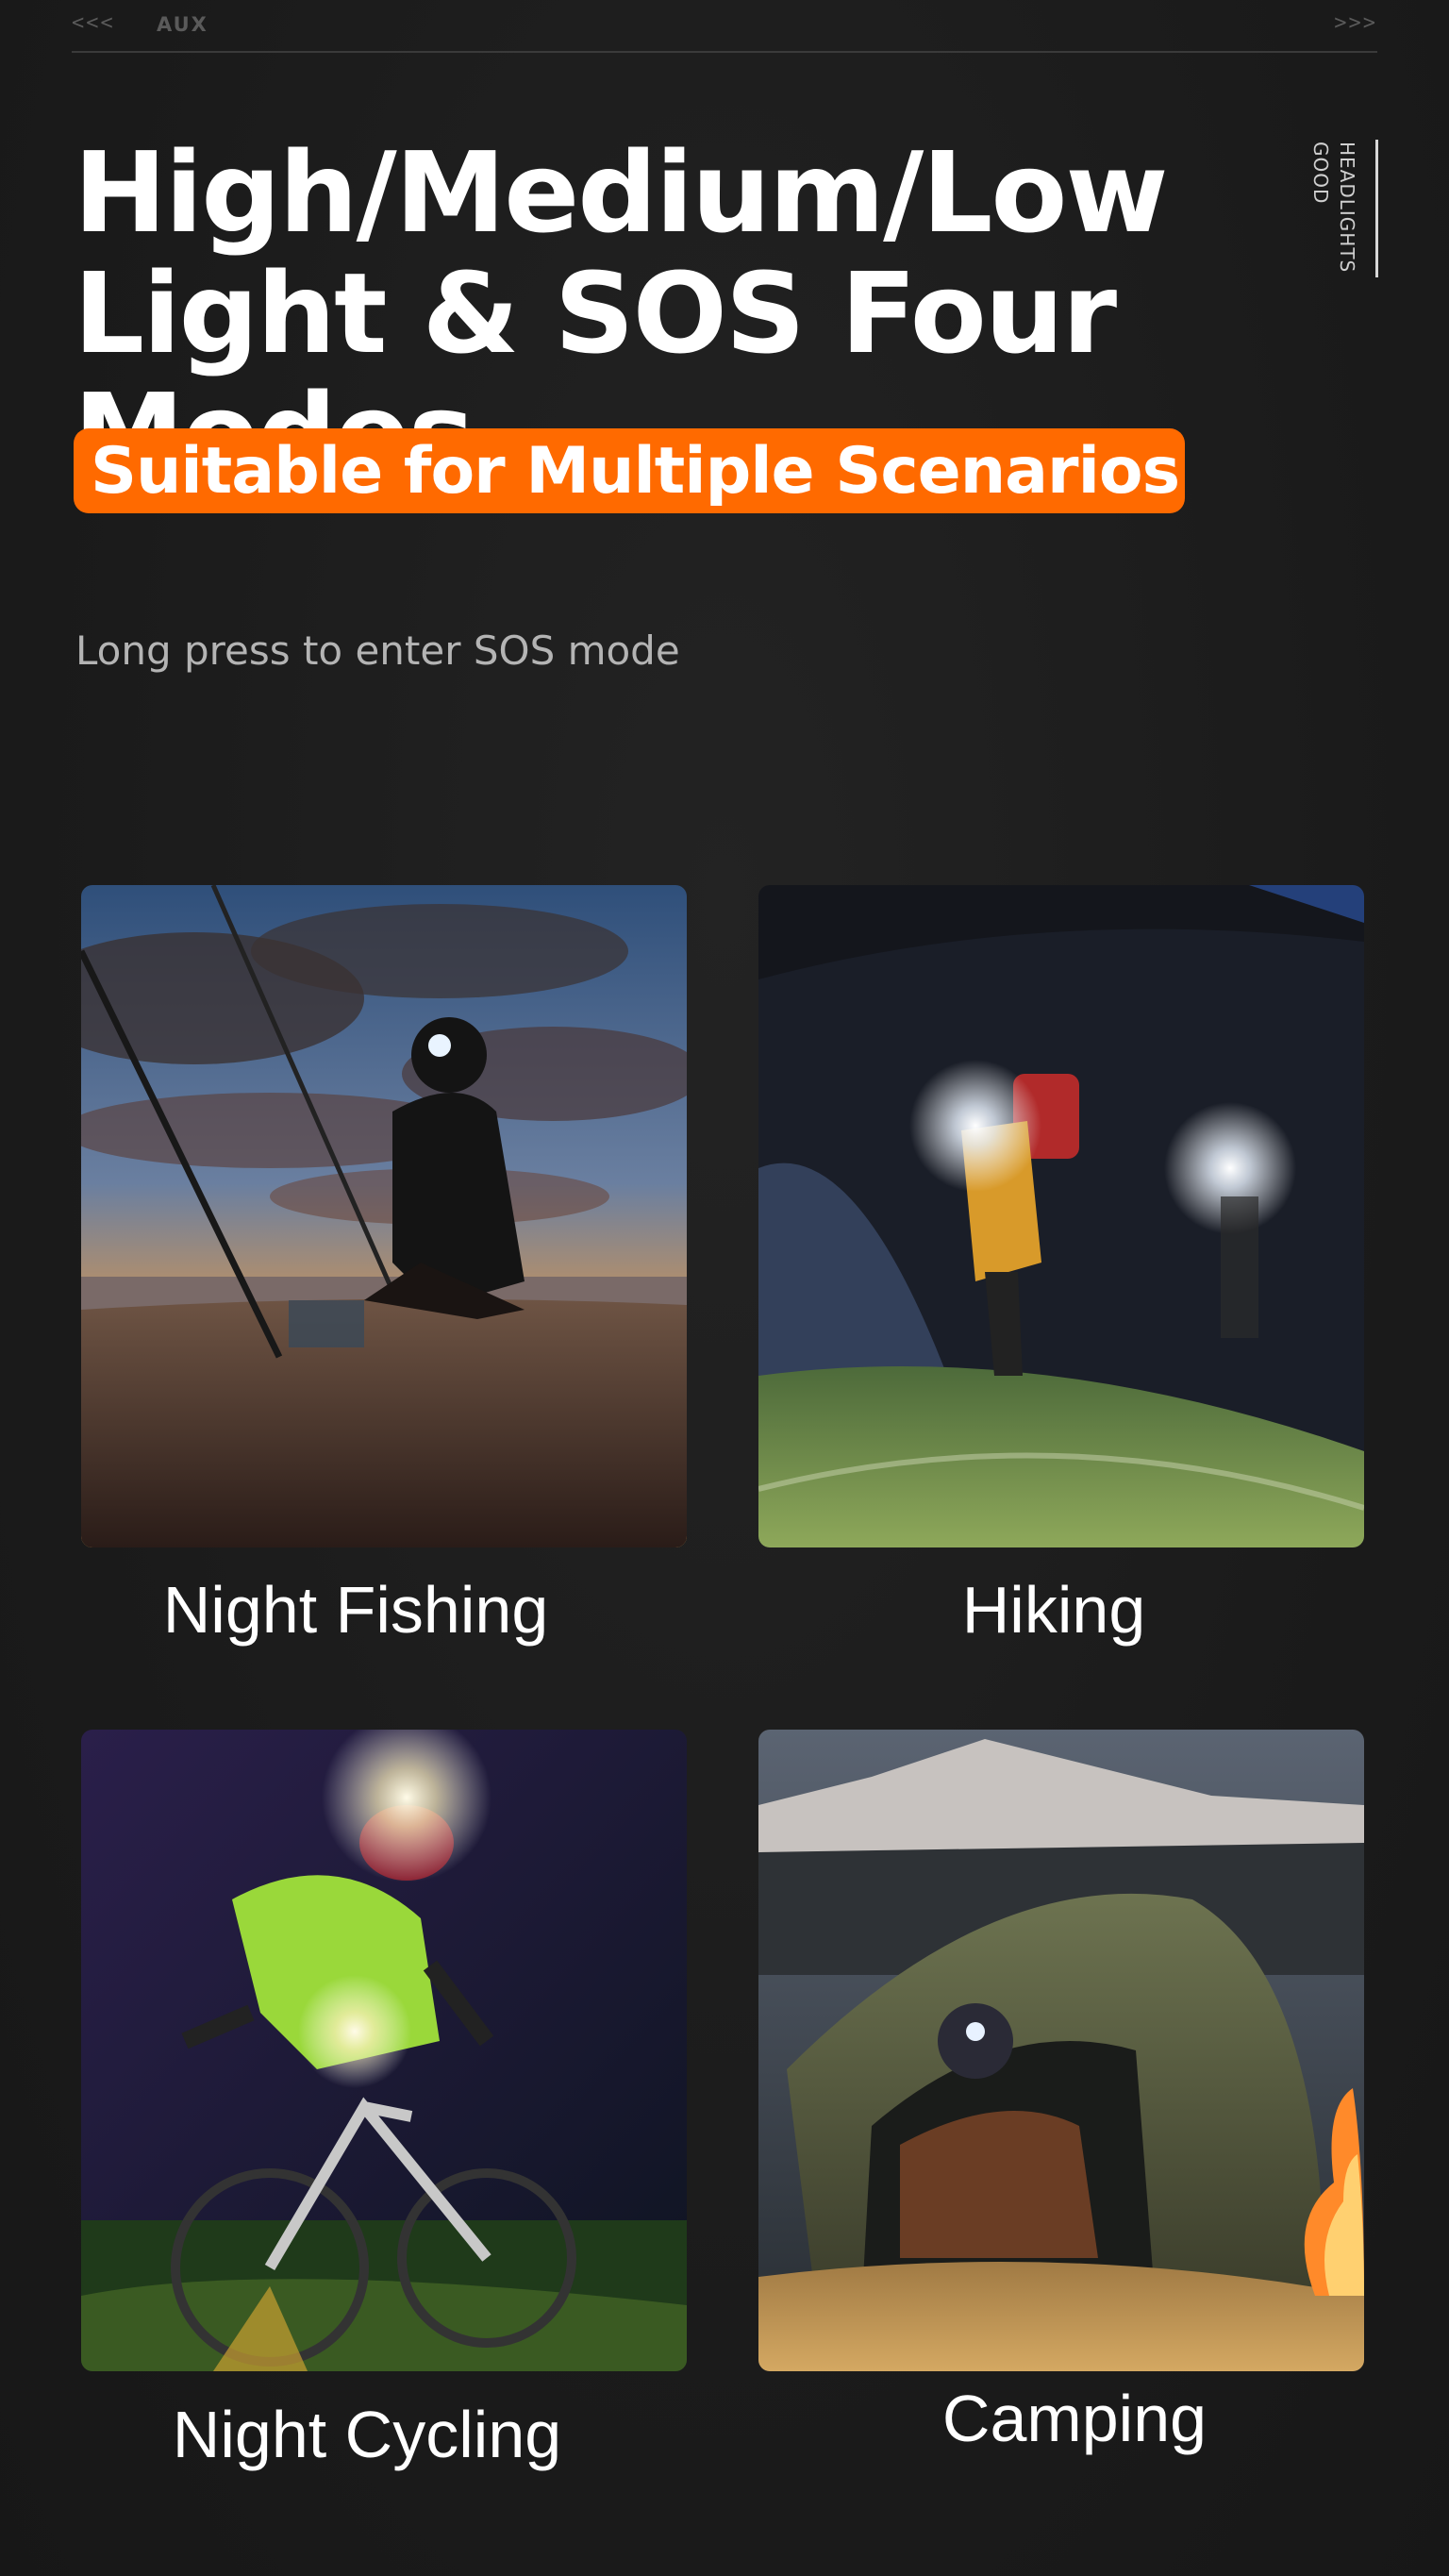  Describe the element at coordinates (636, 471) in the screenshot. I see `subtitle-text: Suitable for Multiple Scenarios` at that location.